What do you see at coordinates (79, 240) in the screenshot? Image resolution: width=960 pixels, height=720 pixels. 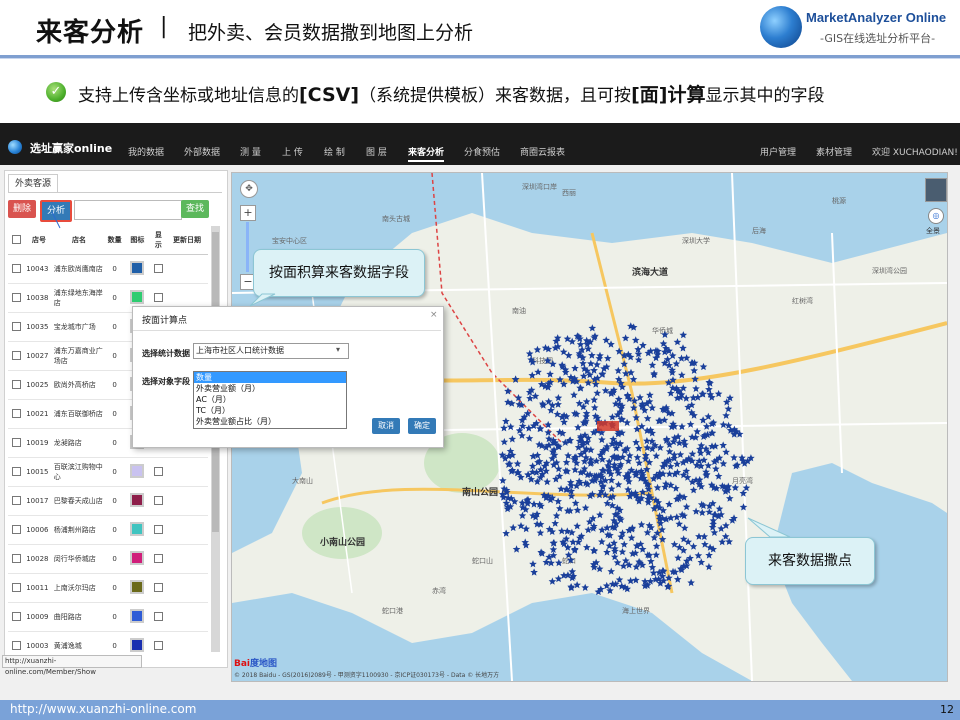 I see `col-store-name: 店名` at bounding box center [79, 240].